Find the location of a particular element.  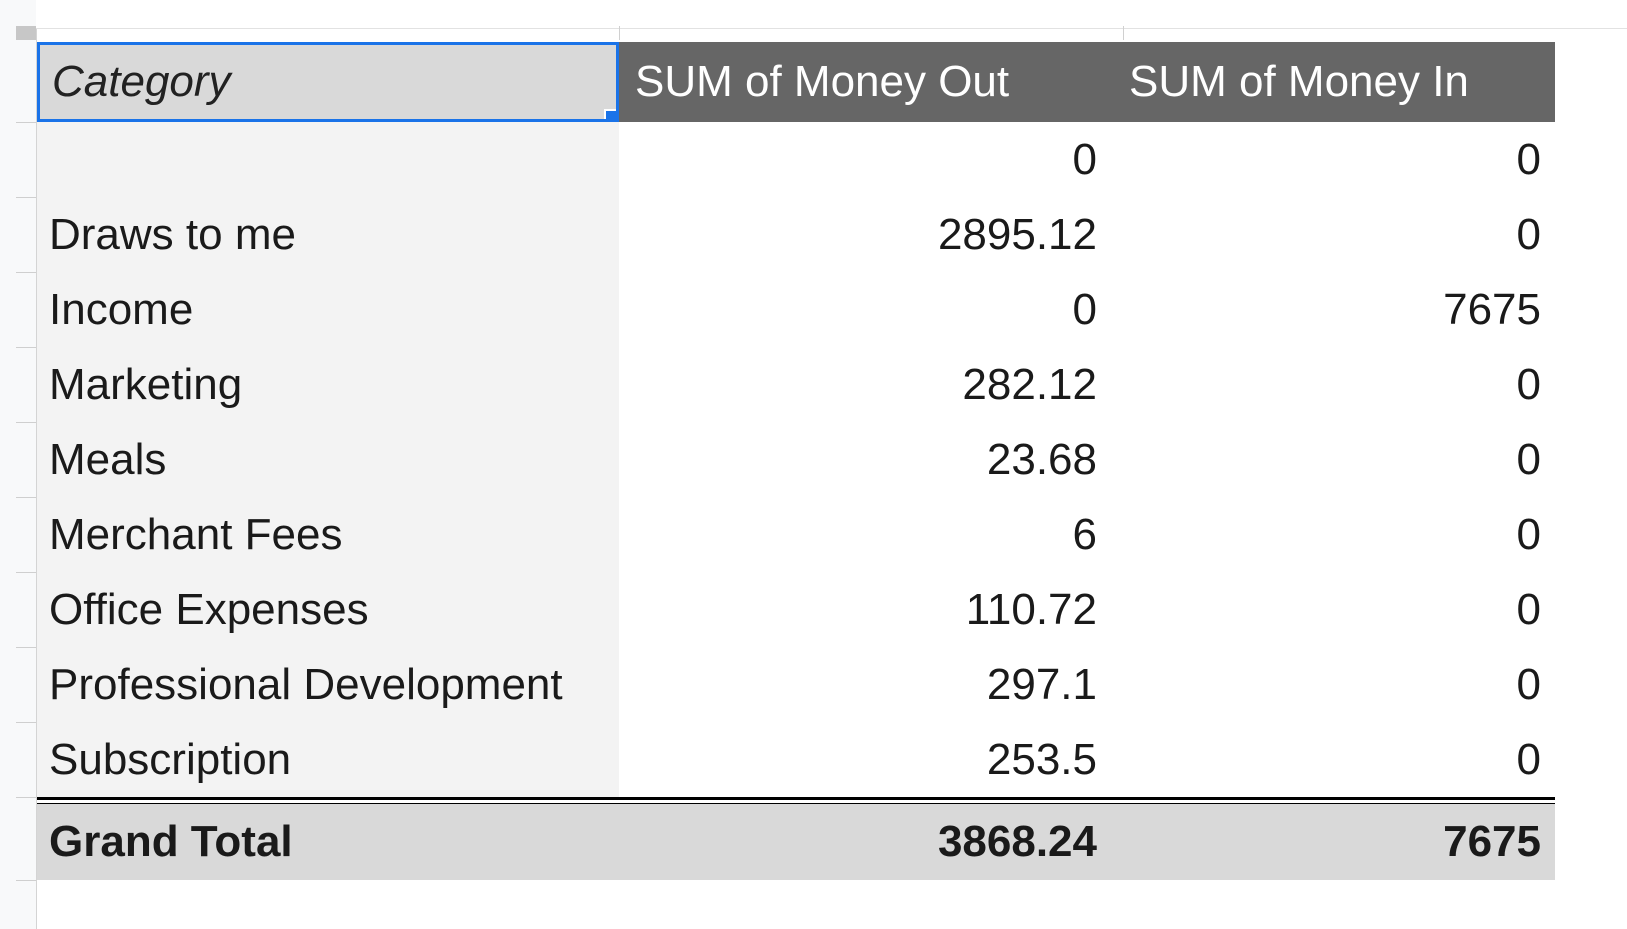

category-cell: Subscription is located at coordinates (328, 759).